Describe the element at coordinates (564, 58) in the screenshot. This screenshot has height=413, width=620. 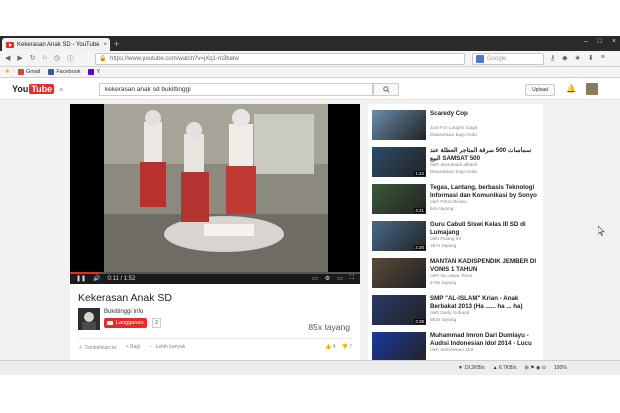
I see `addon-icon: ◆` at that location.